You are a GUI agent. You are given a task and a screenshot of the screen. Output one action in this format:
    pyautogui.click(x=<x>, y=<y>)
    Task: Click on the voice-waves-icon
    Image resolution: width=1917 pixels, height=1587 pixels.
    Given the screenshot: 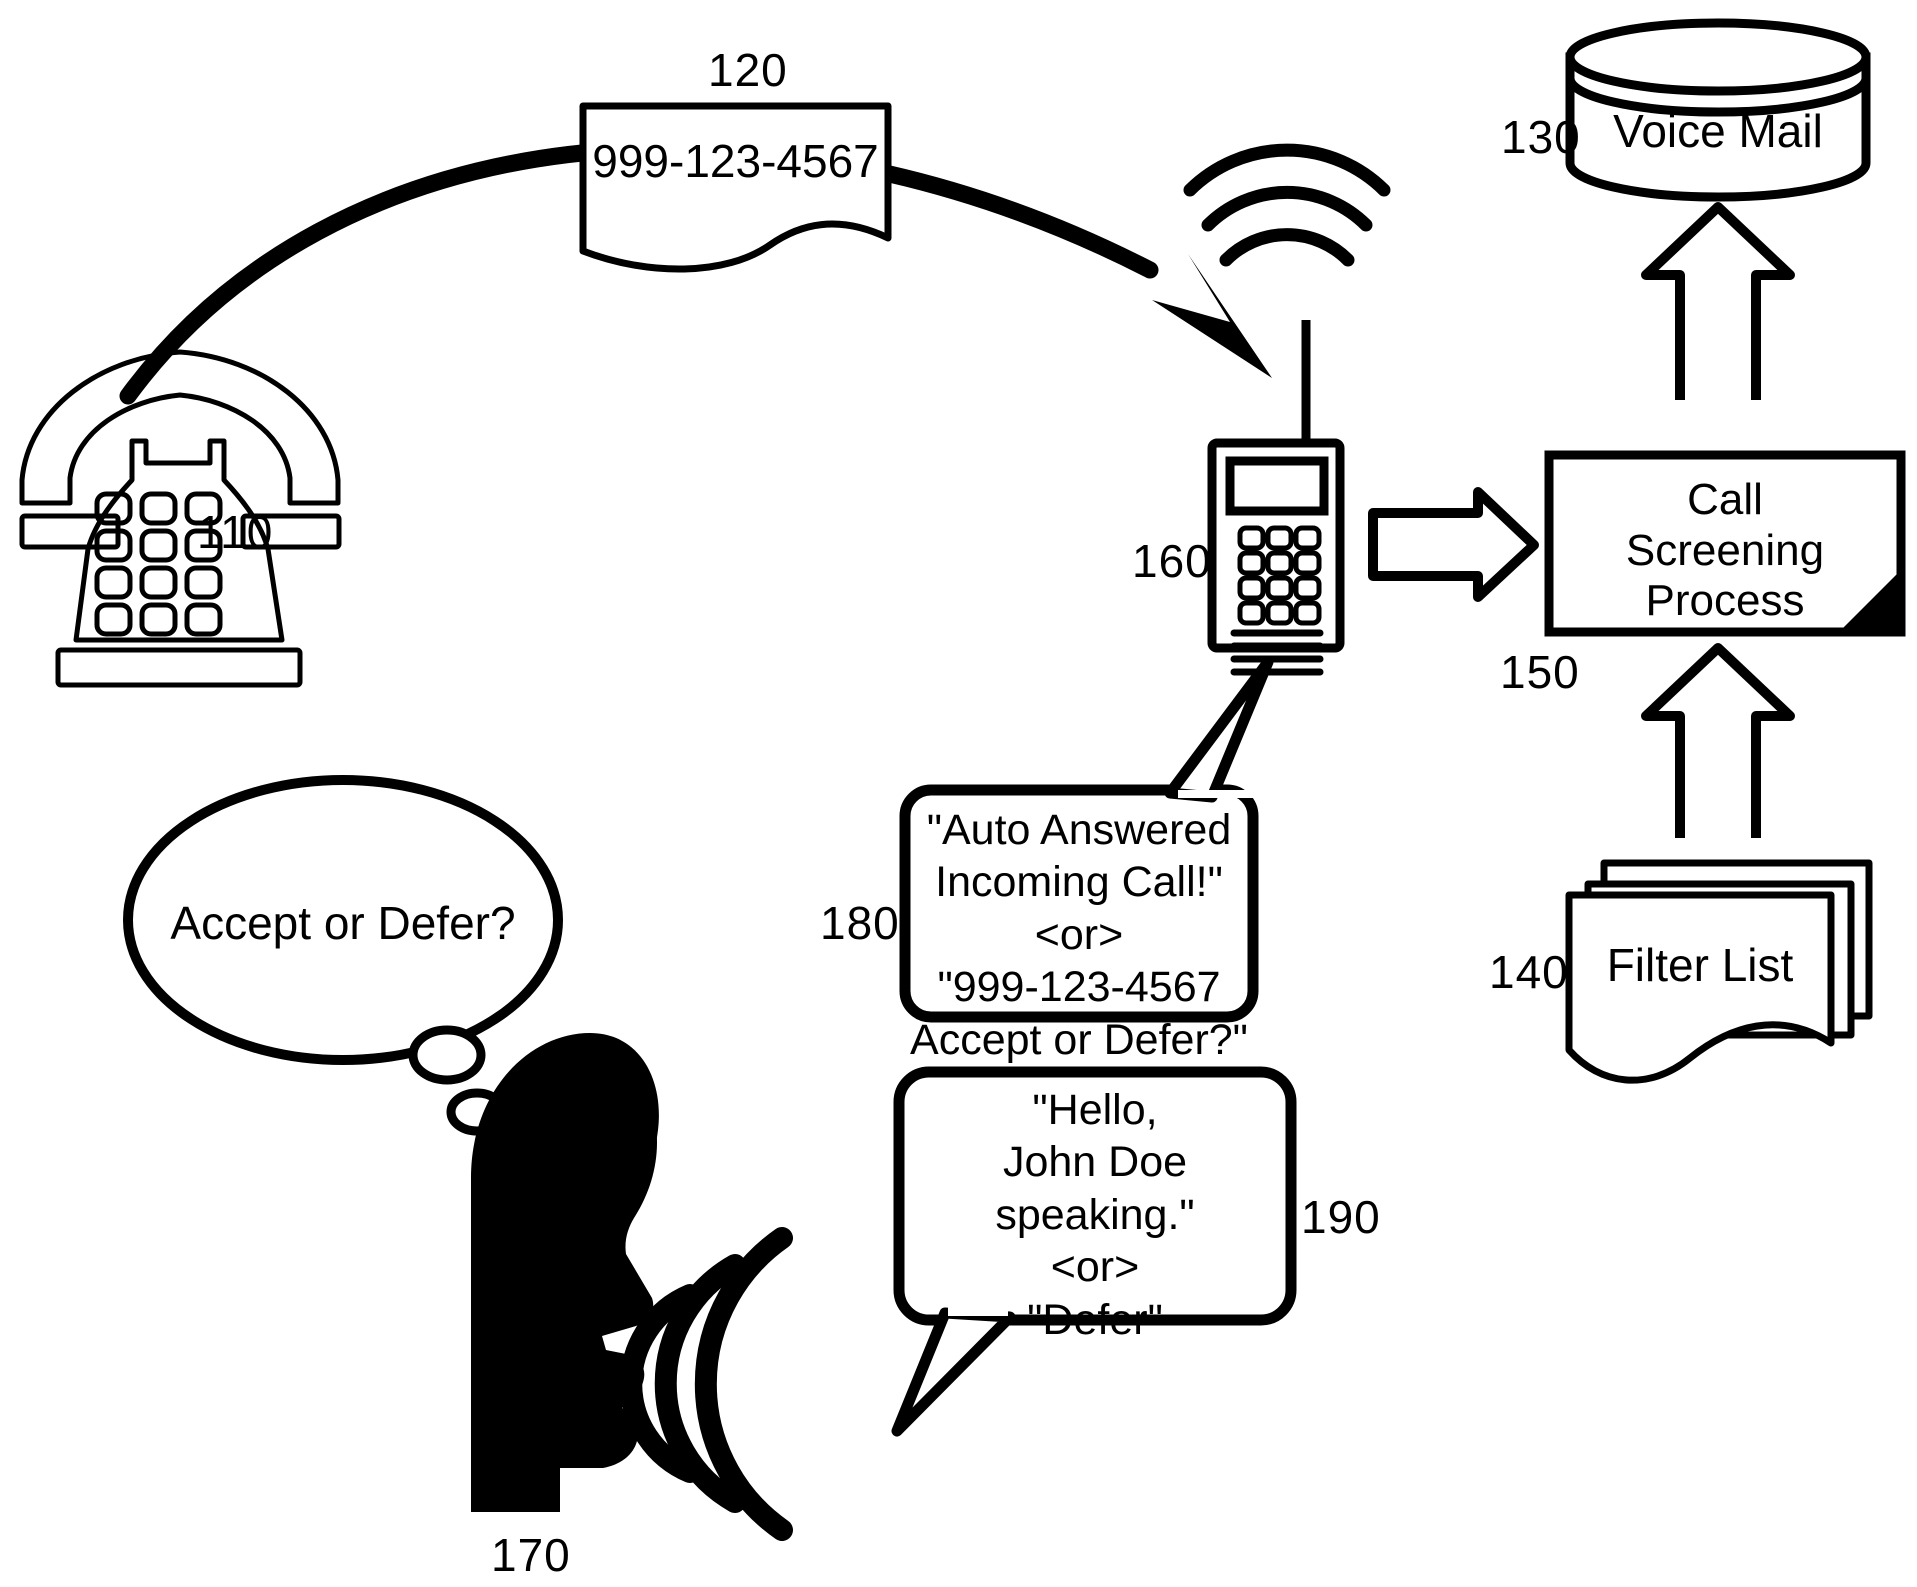 What is the action you would take?
    pyautogui.click(x=706, y=1384)
    